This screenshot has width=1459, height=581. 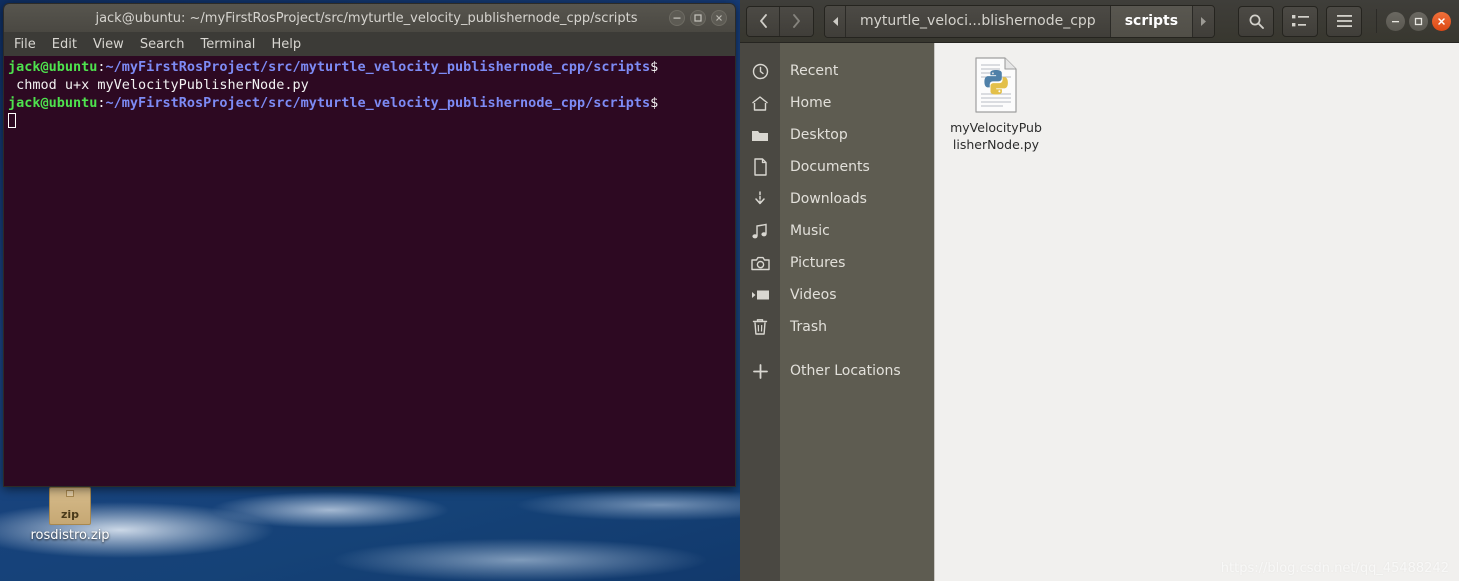 I want to click on sidebar-item-videos: Videos, so click(x=837, y=295).